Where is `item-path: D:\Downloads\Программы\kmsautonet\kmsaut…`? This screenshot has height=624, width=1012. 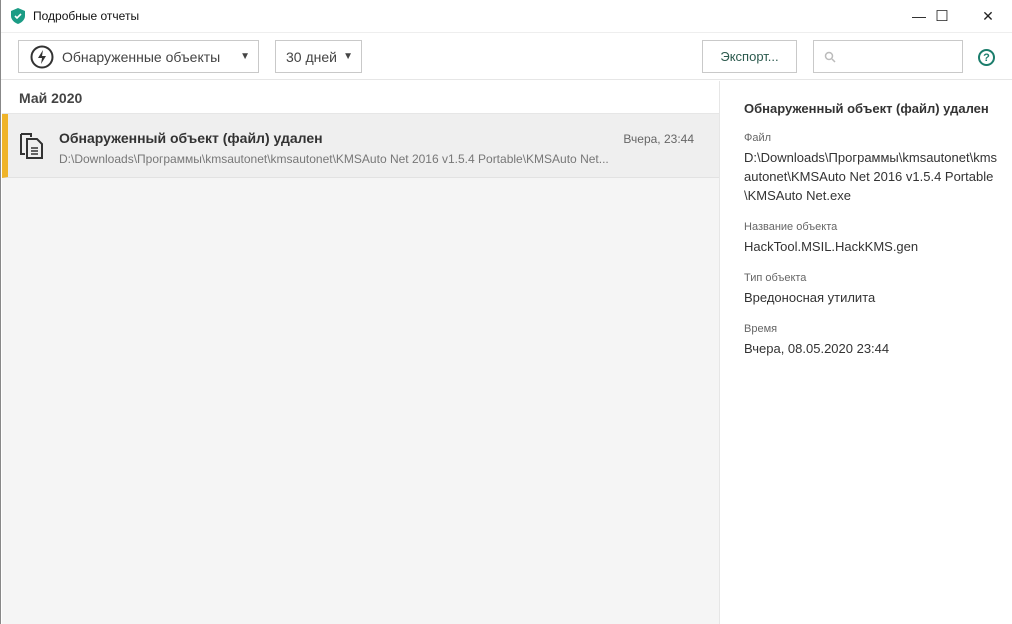
item-path: D:\Downloads\Программы\kmsautonet\kmsaut… is located at coordinates (334, 159).